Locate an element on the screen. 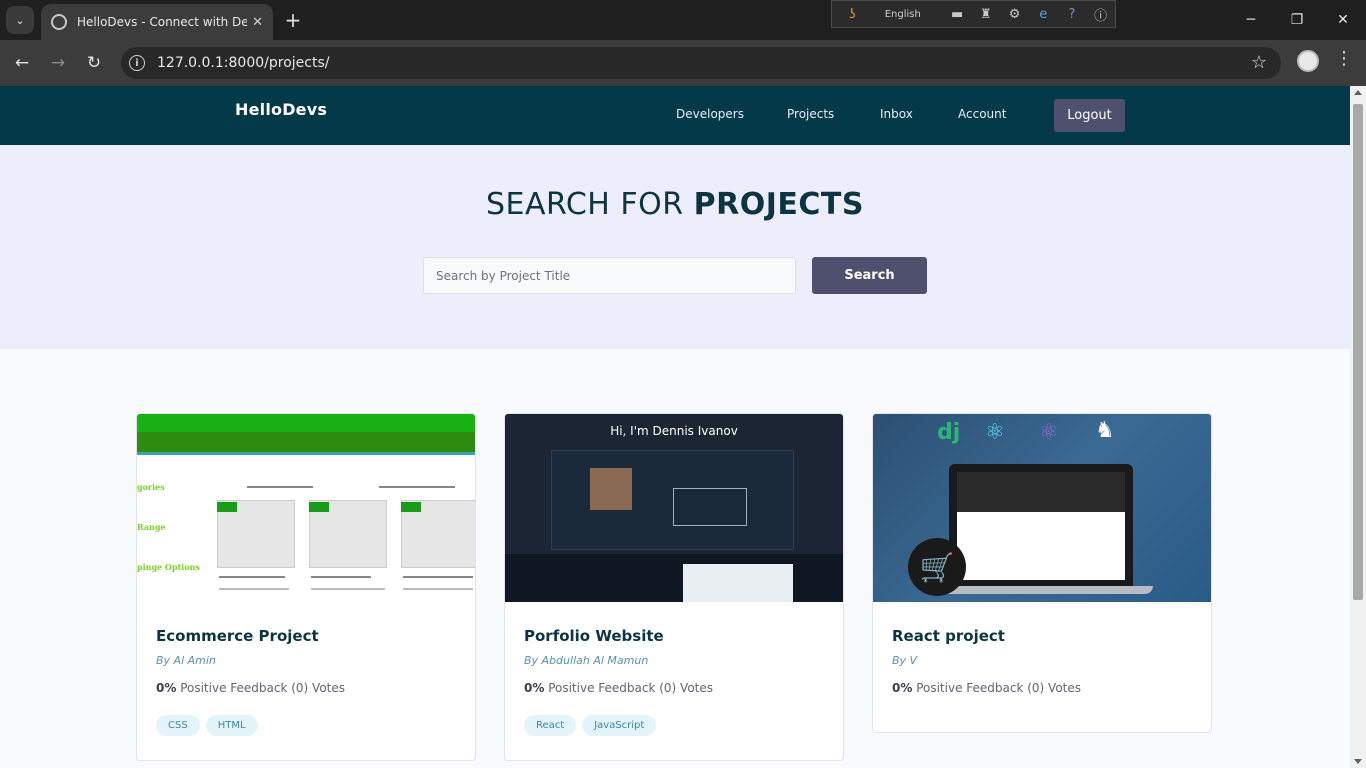 The height and width of the screenshot is (768, 1366). redux-icon: ⚛ is located at coordinates (1049, 432).